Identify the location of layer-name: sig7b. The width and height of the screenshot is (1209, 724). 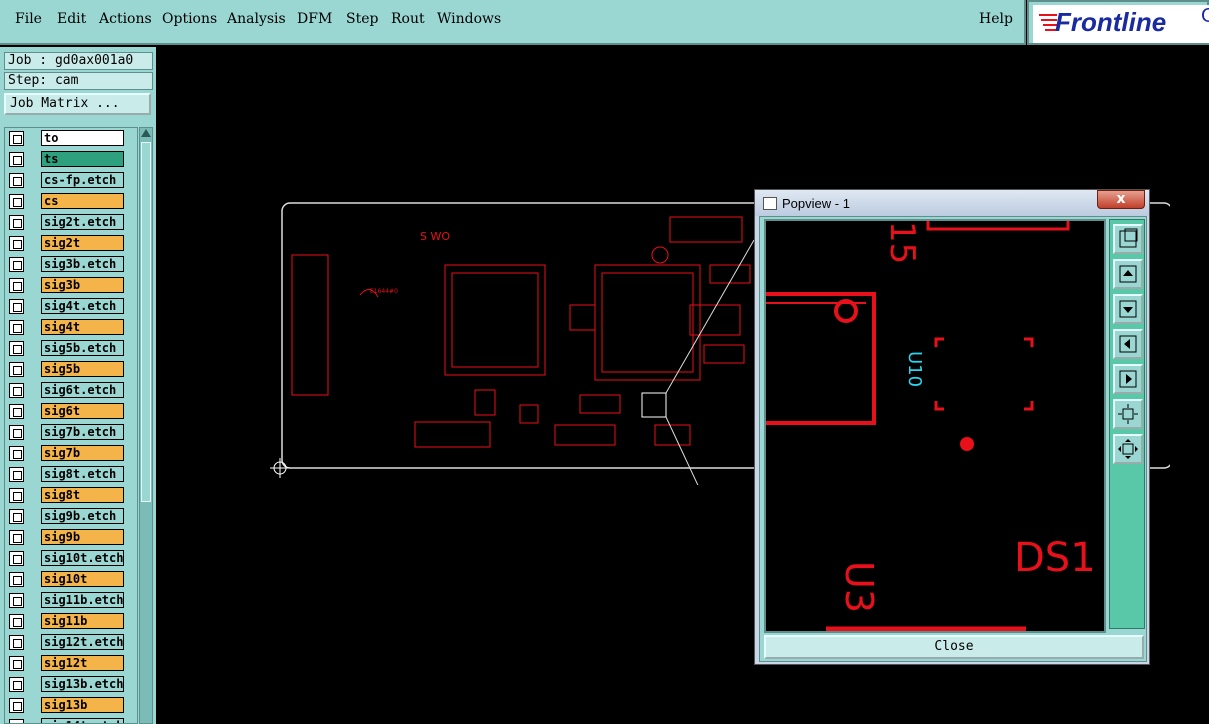
(82, 453).